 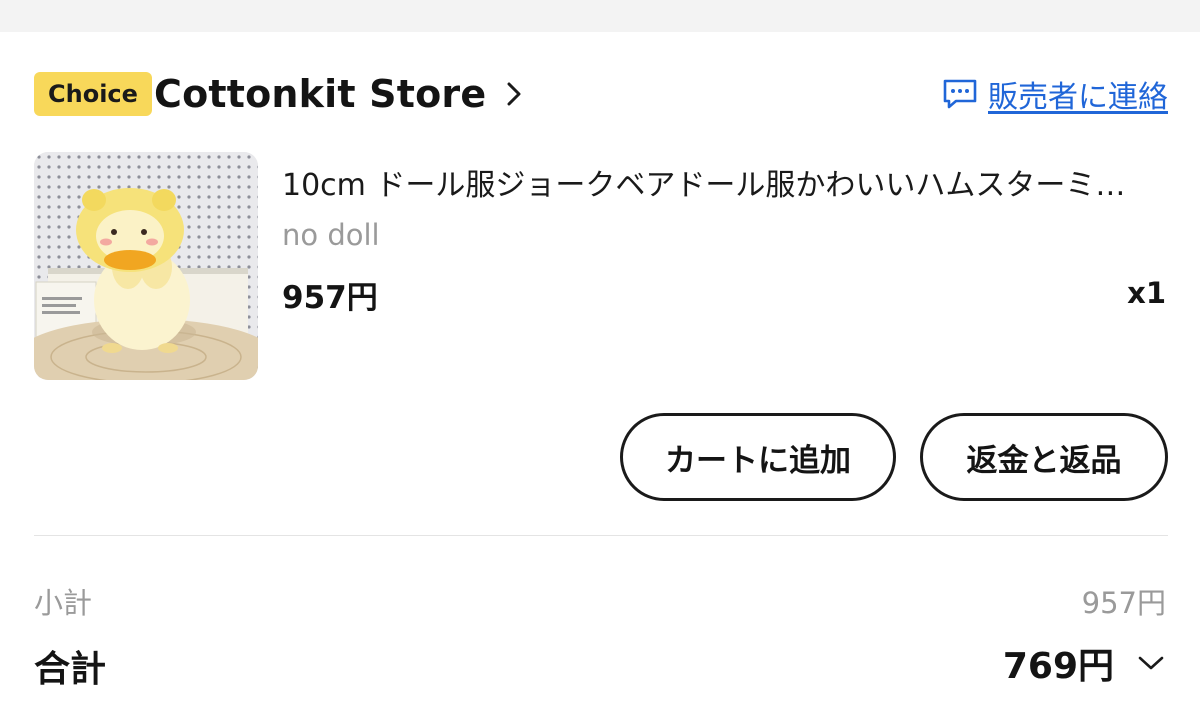 I want to click on chat-icon, so click(x=960, y=94).